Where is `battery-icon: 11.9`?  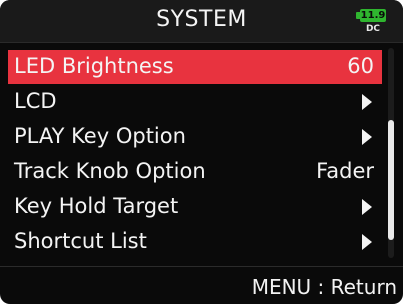 battery-icon: 11.9 is located at coordinates (373, 15).